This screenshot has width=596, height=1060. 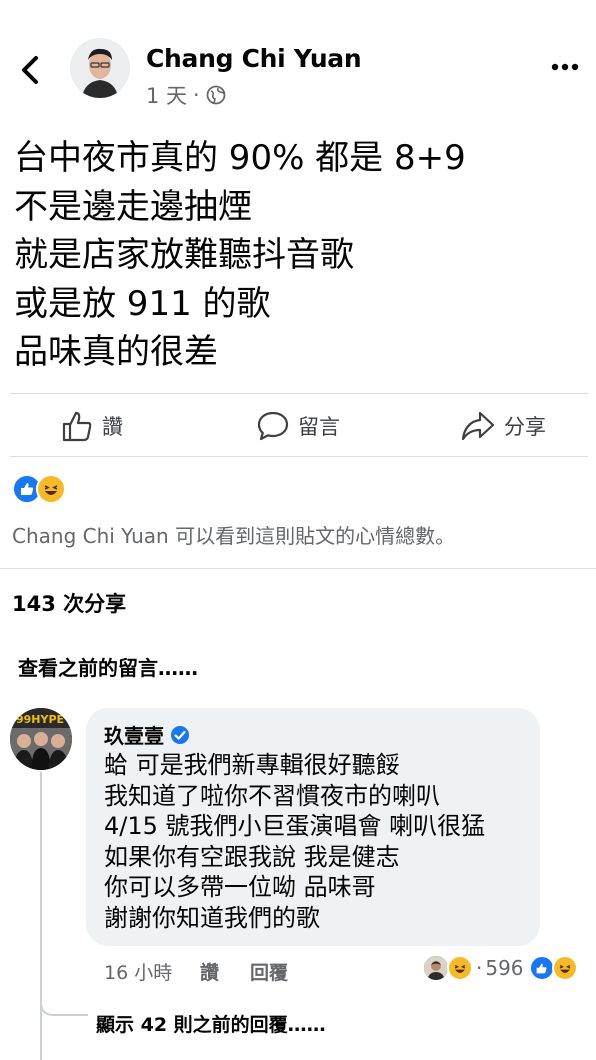 I want to click on comment-reactions: · 596, so click(x=501, y=968).